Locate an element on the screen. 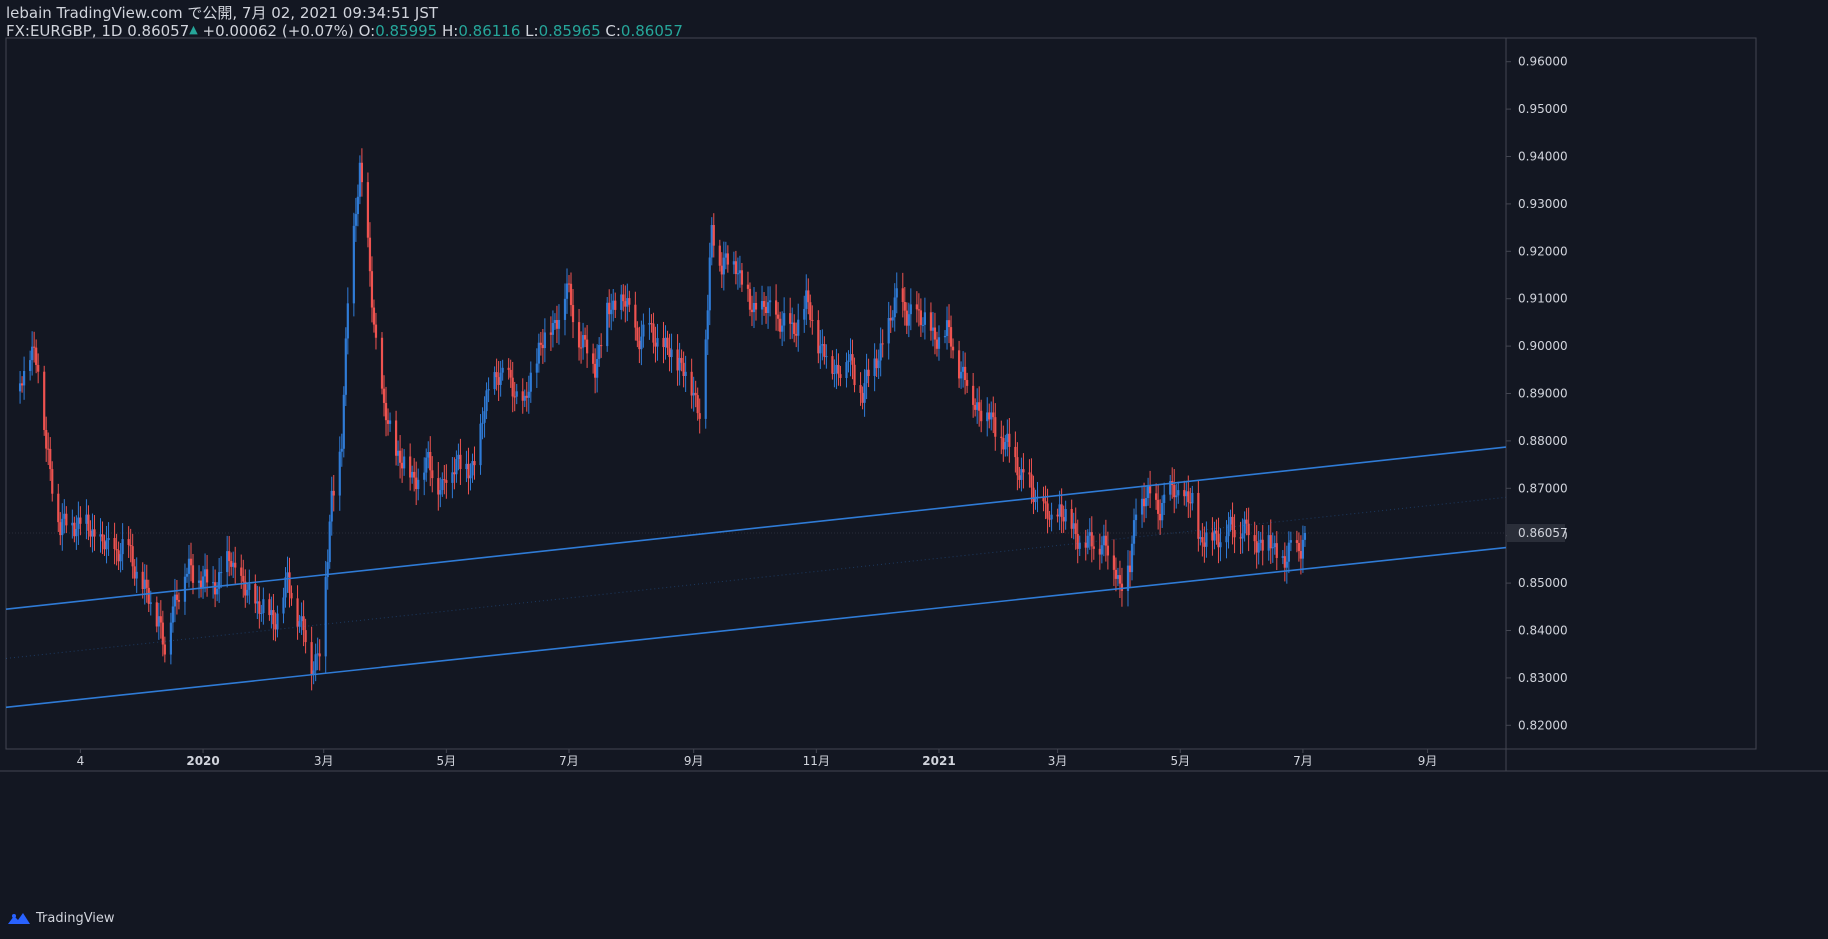  x-tick-label: 9月 is located at coordinates (1428, 761).